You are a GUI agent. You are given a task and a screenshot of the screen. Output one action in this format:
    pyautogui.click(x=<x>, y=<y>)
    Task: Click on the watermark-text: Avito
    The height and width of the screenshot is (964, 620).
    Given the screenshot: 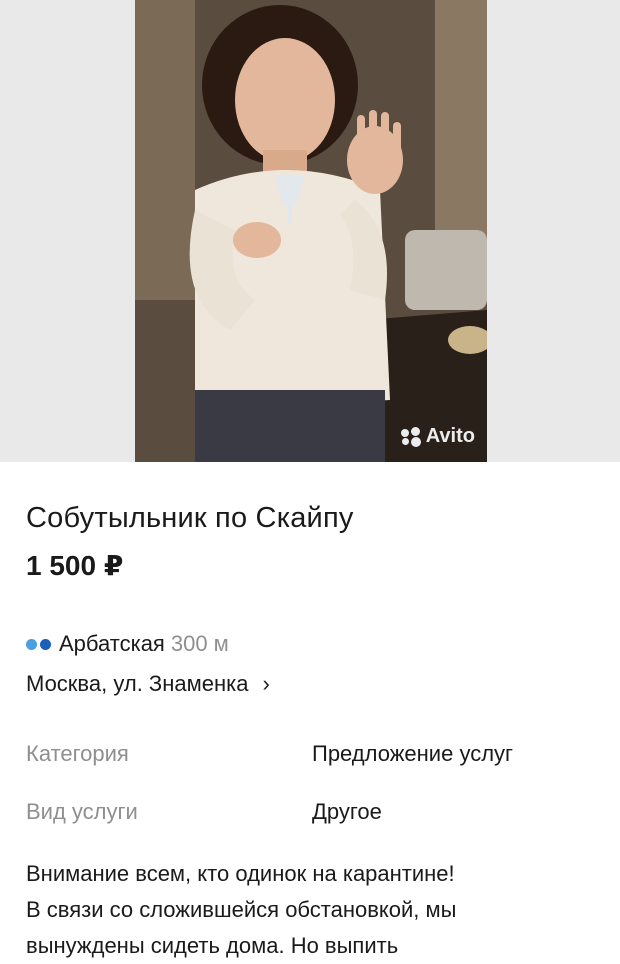 What is the action you would take?
    pyautogui.click(x=450, y=436)
    